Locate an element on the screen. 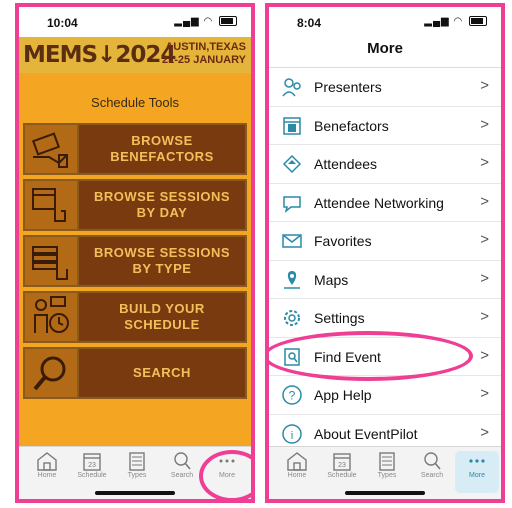 The width and height of the screenshot is (512, 508). presenters-icon is located at coordinates (291, 87).